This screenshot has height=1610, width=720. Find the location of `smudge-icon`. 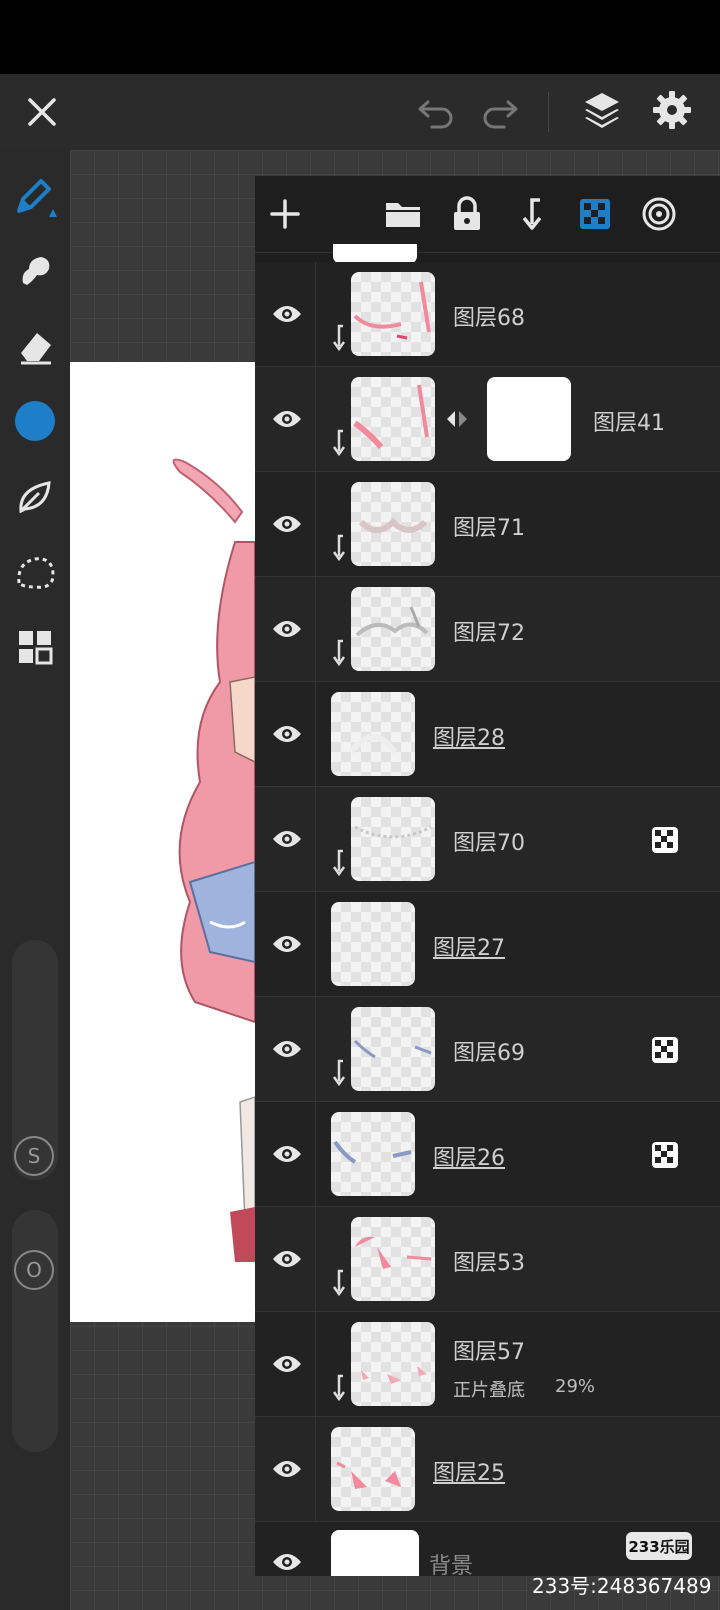

smudge-icon is located at coordinates (36, 271).